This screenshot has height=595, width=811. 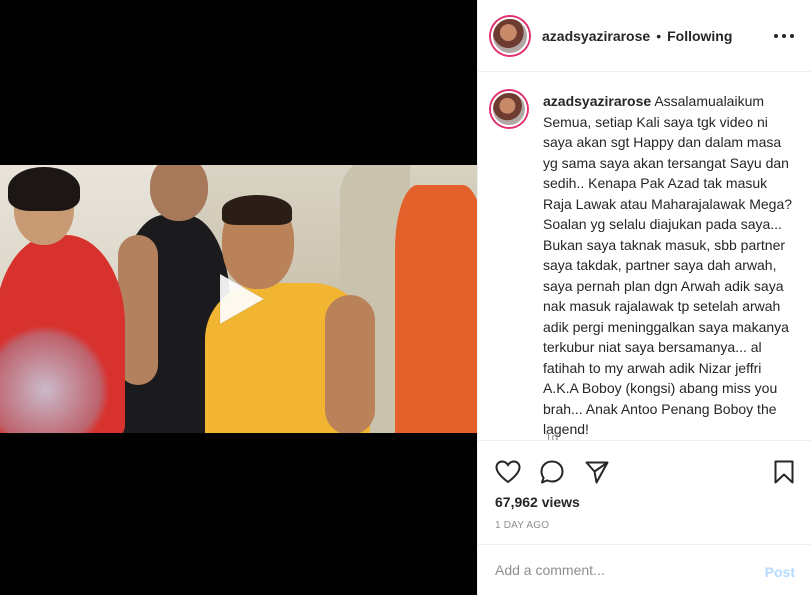 What do you see at coordinates (596, 36) in the screenshot?
I see `header-username: azadsyazirarose` at bounding box center [596, 36].